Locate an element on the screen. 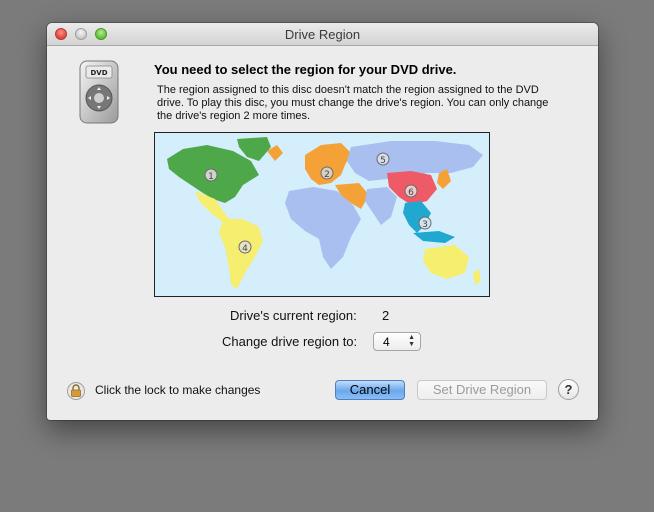 The image size is (654, 512). title-bar: Drive Region is located at coordinates (322, 34).